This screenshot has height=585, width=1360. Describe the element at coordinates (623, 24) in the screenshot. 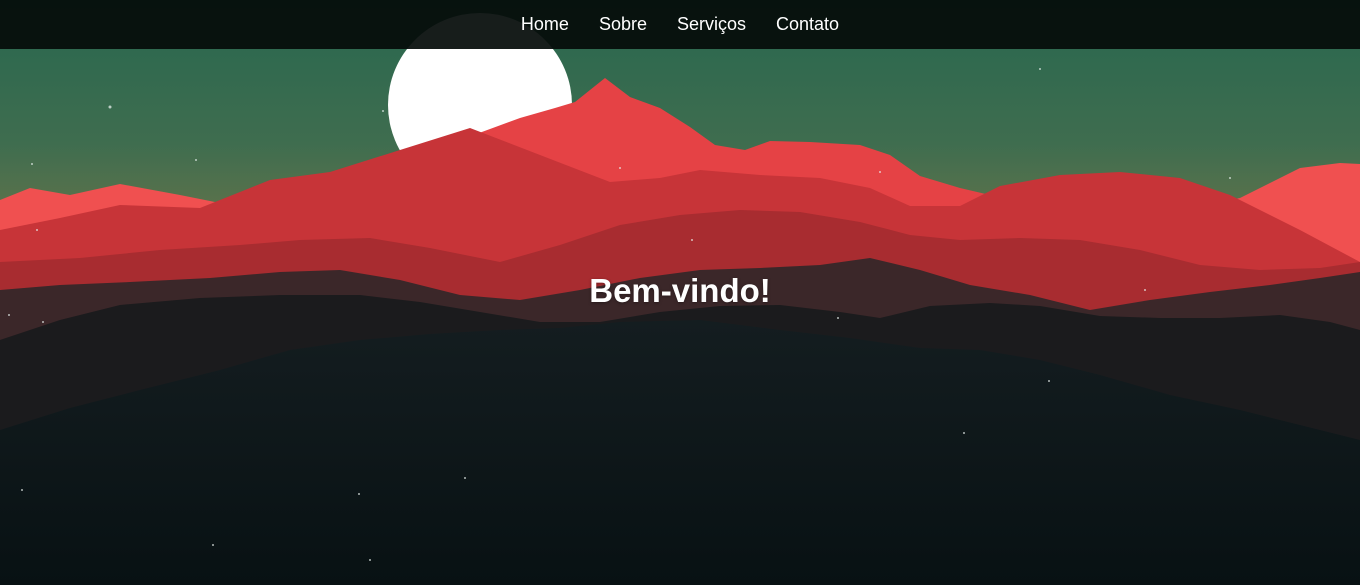

I see `nav-link-sobre: Sobre` at that location.